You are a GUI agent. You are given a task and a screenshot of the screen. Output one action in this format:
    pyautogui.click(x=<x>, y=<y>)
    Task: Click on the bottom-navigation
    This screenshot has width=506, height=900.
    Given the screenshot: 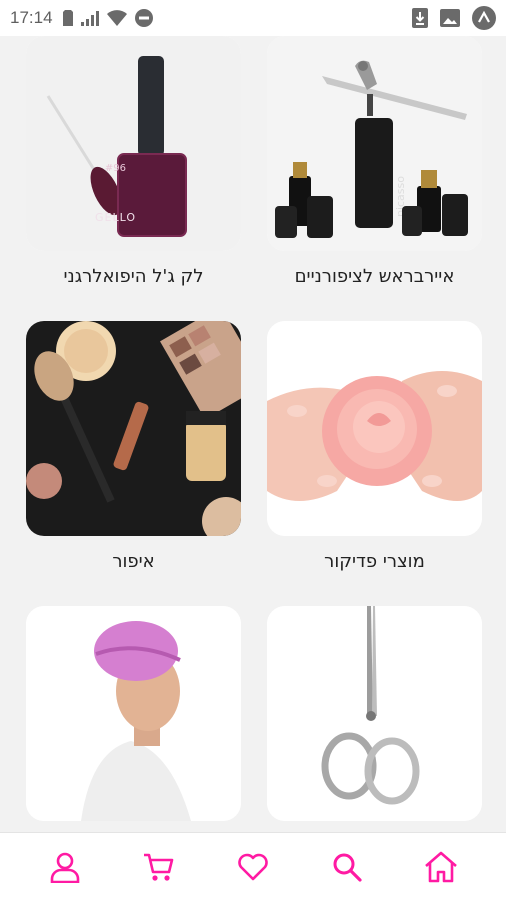 What is the action you would take?
    pyautogui.click(x=253, y=866)
    